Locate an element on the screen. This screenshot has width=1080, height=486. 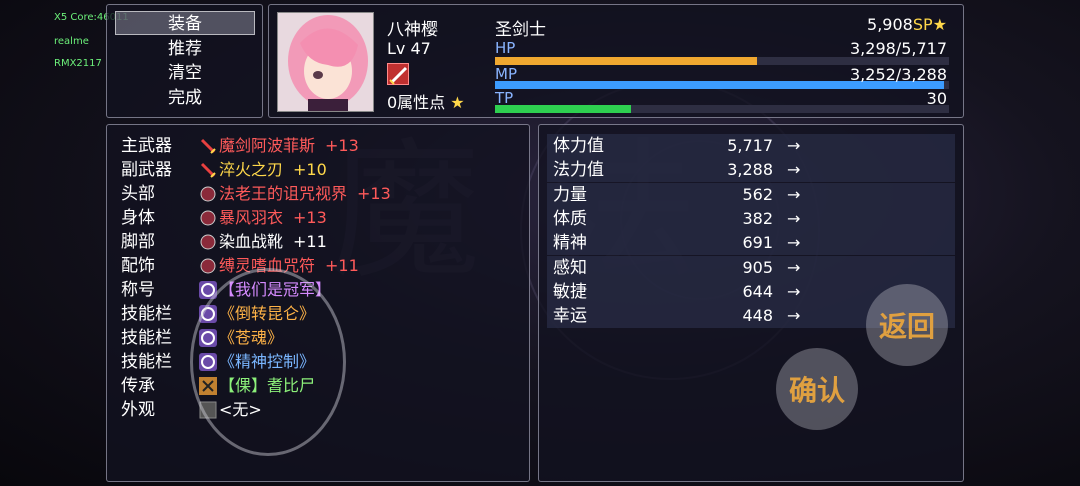
menu-item-recommend: 推荐 is located at coordinates (185, 49).